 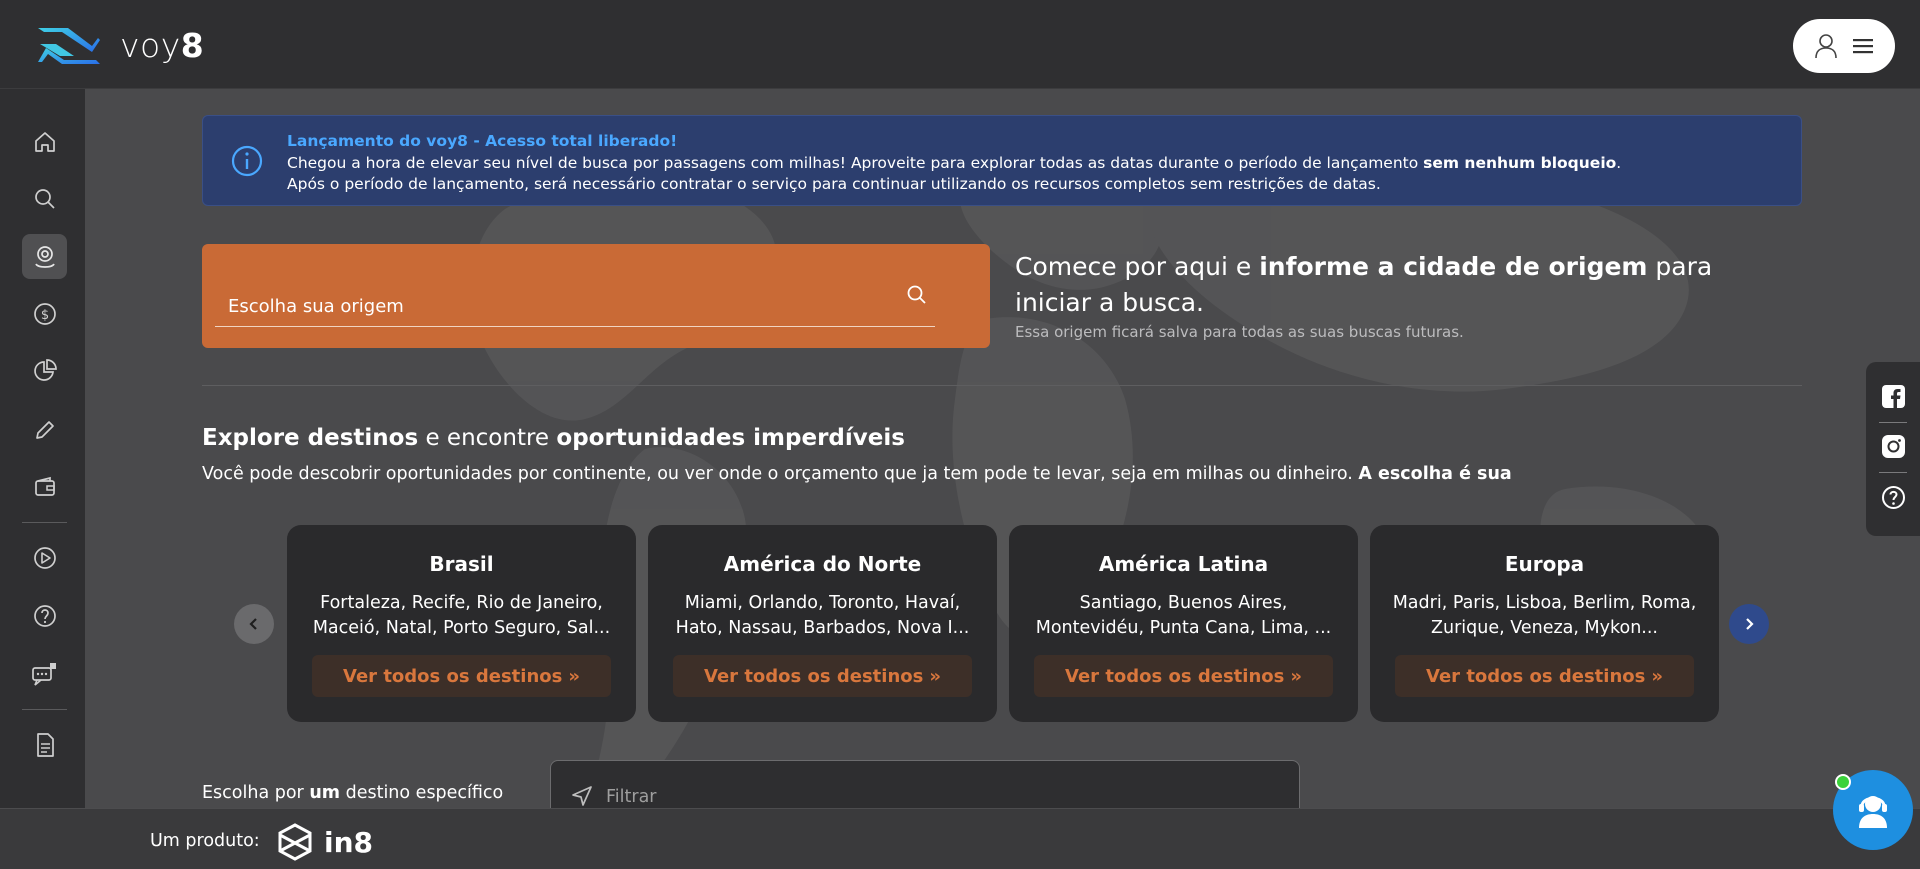 I want to click on play-icon, so click(x=44, y=557).